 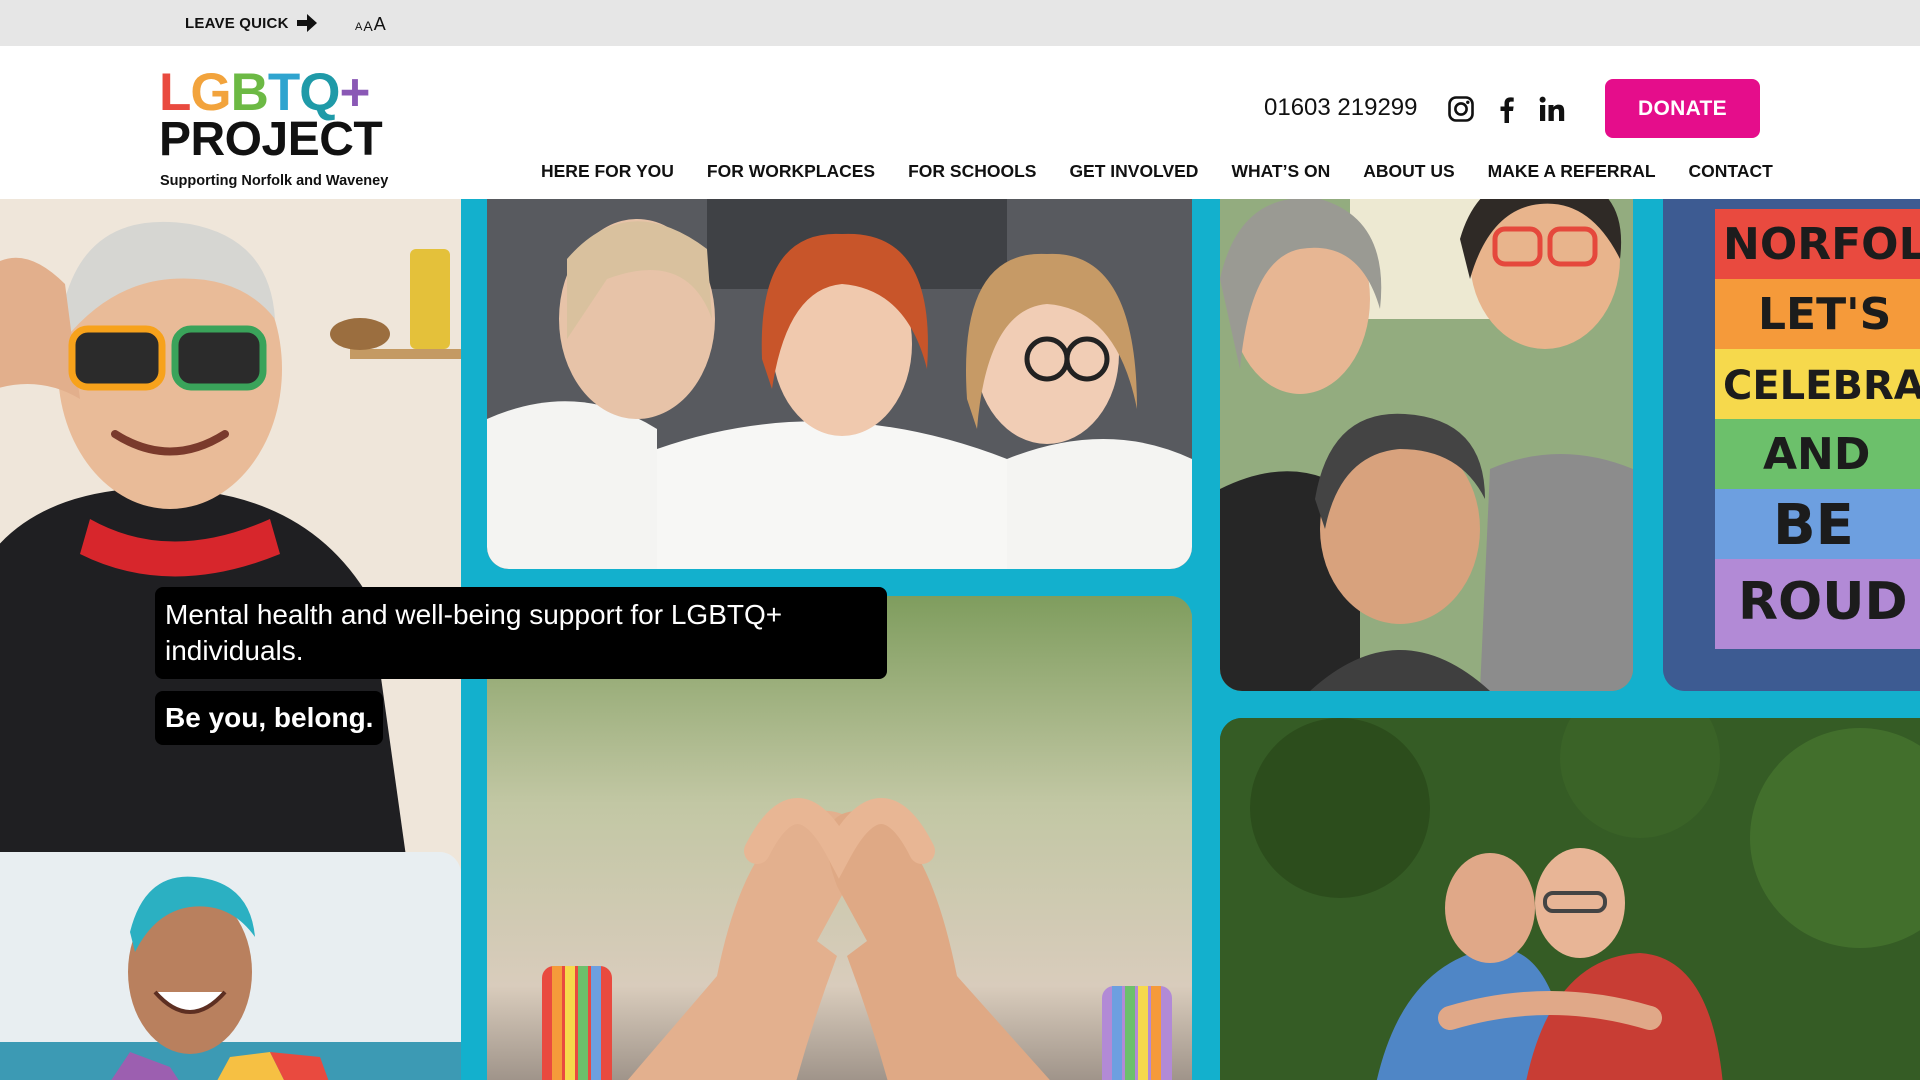 What do you see at coordinates (1408, 171) in the screenshot?
I see `nav-item-about-us: ABOUT US` at bounding box center [1408, 171].